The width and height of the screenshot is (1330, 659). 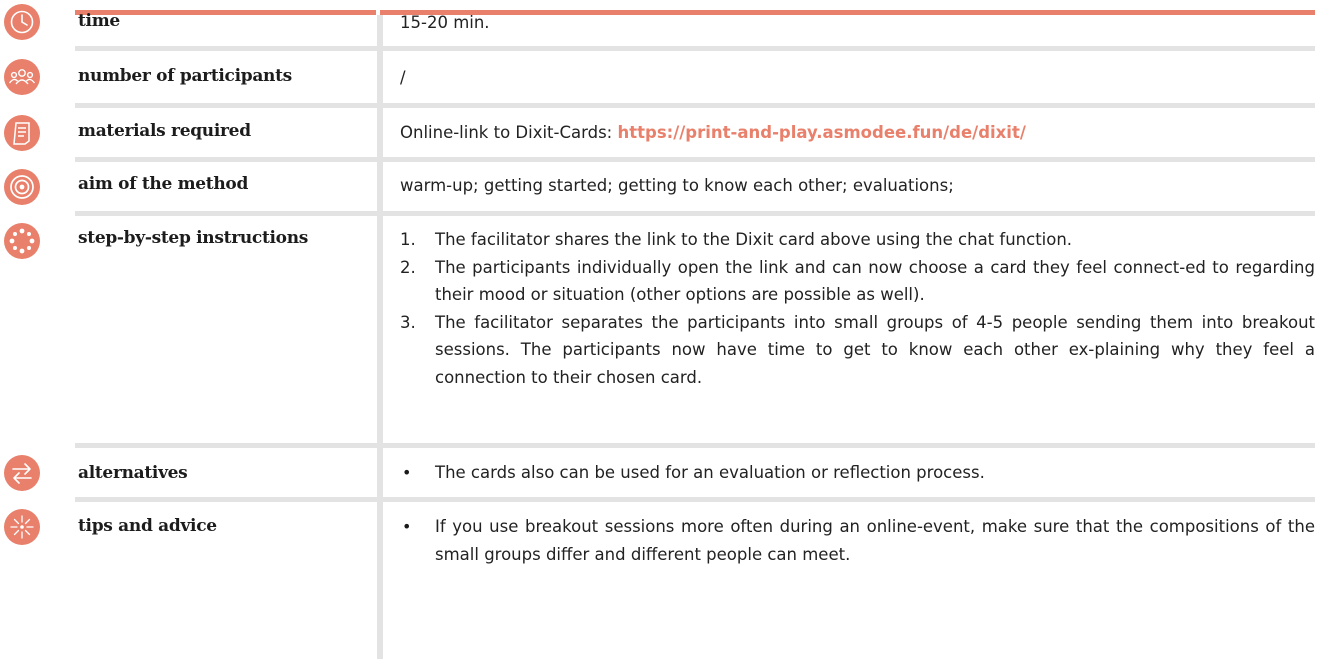 What do you see at coordinates (509, 132) in the screenshot?
I see `materials-text: Online-link to Dixit-Cards:` at bounding box center [509, 132].